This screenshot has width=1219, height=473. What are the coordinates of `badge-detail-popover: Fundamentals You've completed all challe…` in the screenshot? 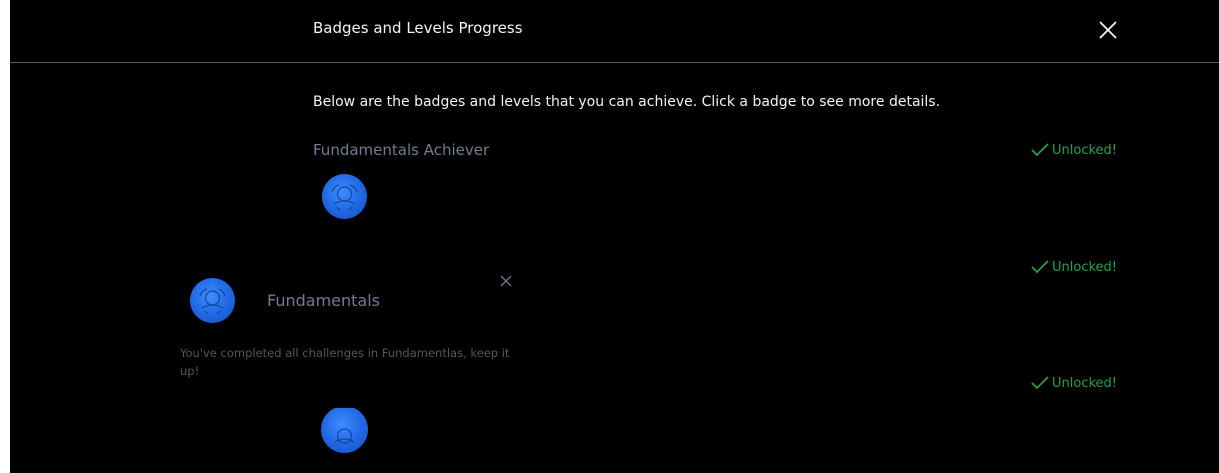 It's located at (347, 333).